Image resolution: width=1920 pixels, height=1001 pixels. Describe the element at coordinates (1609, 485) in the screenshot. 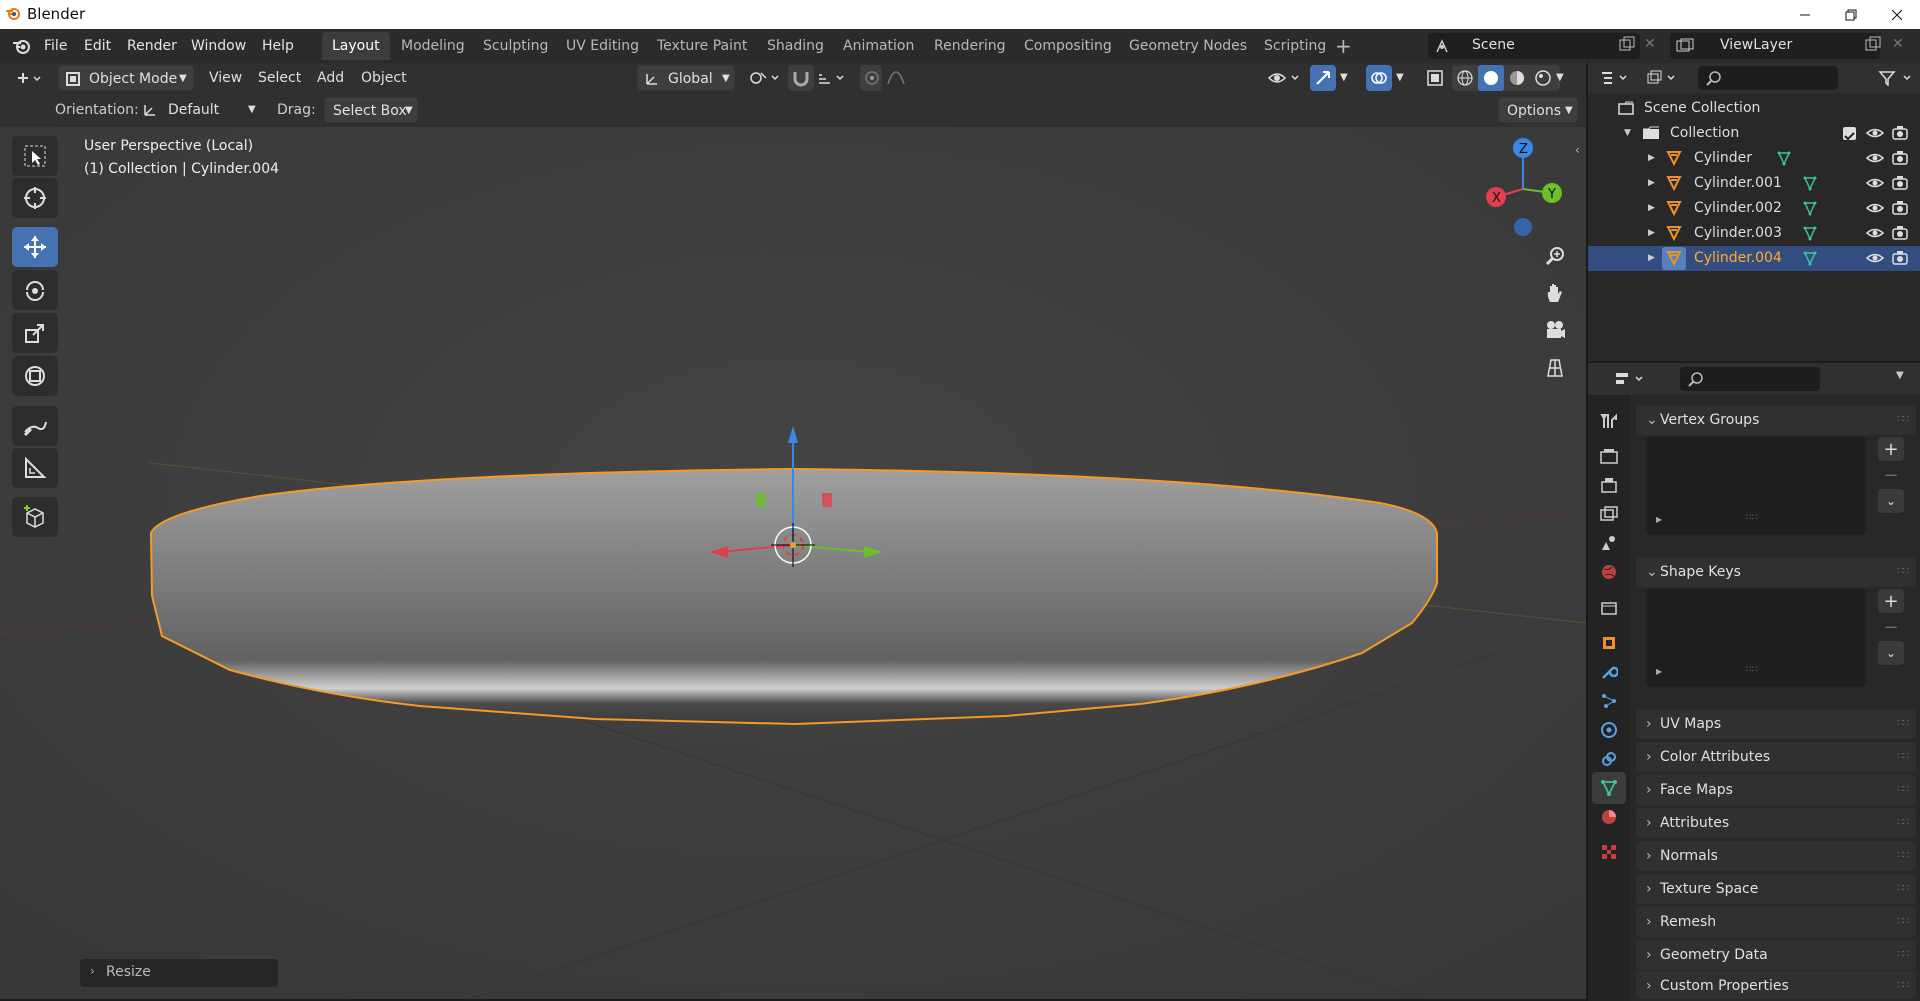

I see `tab-output` at that location.